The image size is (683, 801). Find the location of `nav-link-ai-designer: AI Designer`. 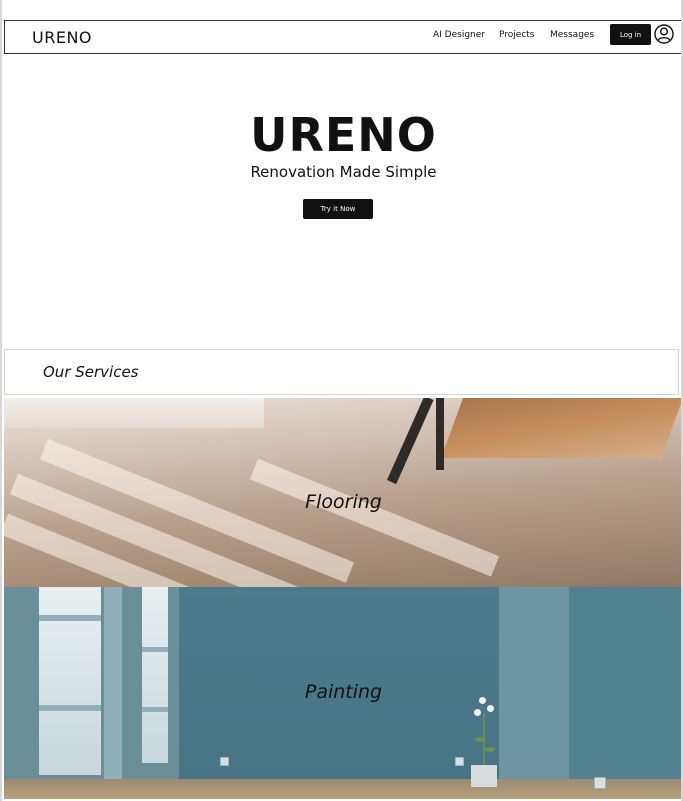

nav-link-ai-designer: AI Designer is located at coordinates (459, 35).